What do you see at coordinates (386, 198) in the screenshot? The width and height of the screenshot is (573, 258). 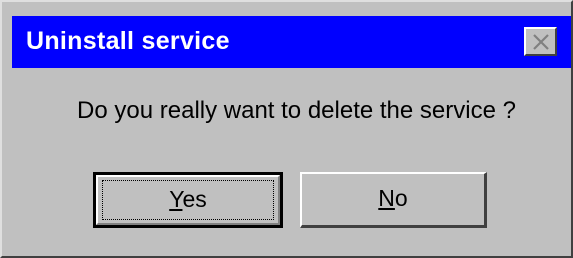 I see `no-mnemonic: N` at bounding box center [386, 198].